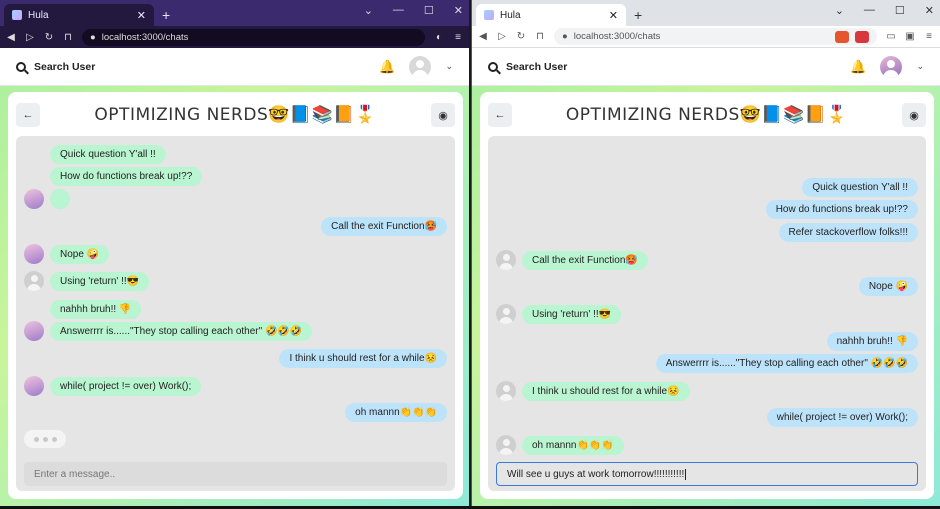 The height and width of the screenshot is (509, 940). What do you see at coordinates (36, 439) in the screenshot?
I see `typing-dot` at bounding box center [36, 439].